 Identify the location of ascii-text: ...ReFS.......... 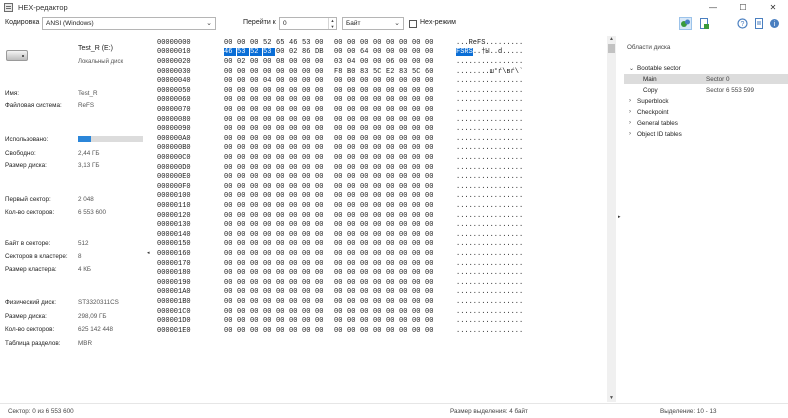
(506, 43).